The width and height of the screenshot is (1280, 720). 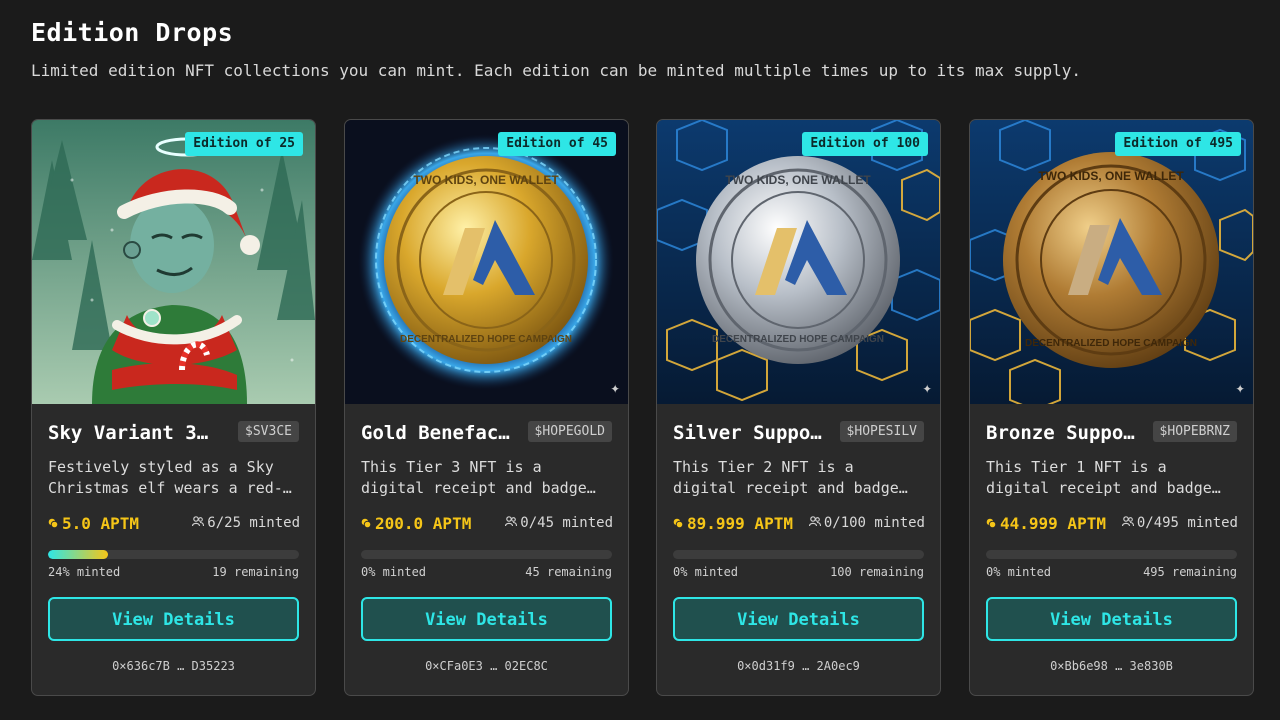 I want to click on symbol-badge: $HOPEGOLD, so click(x=569, y=431).